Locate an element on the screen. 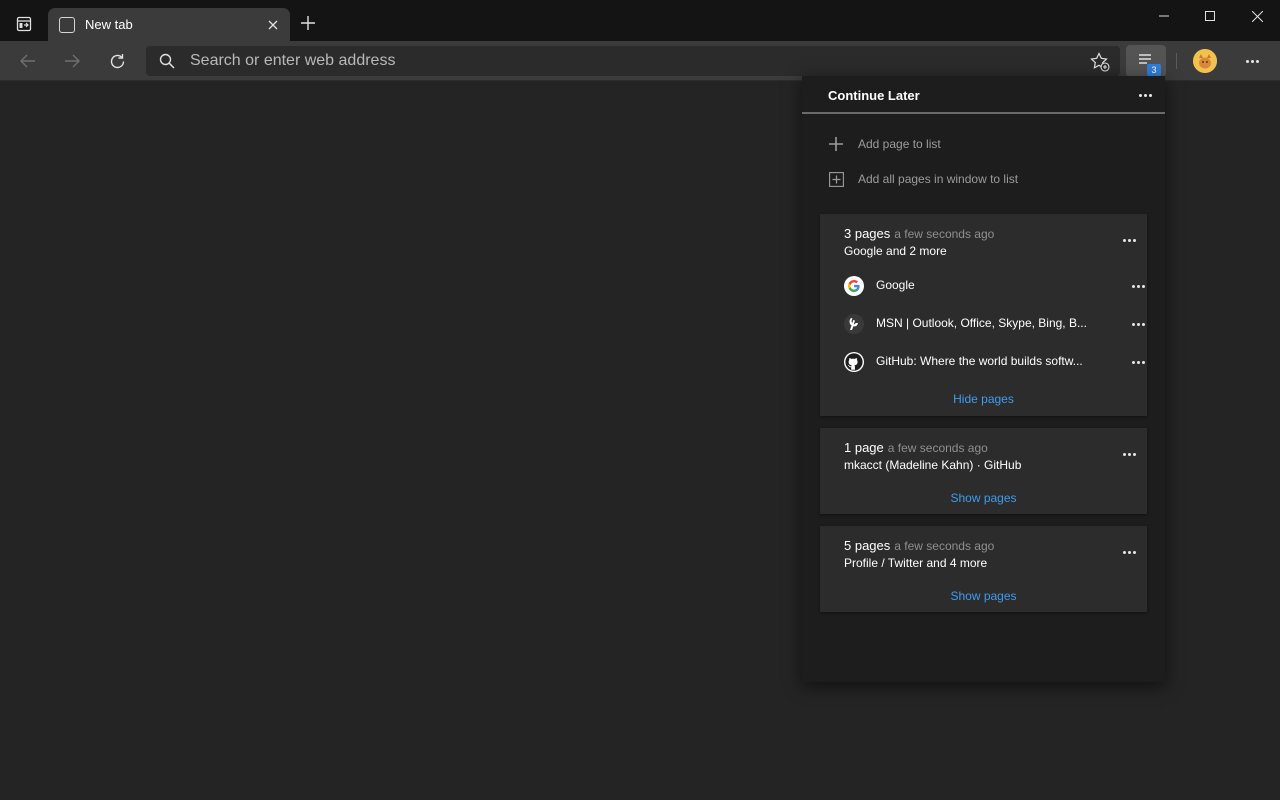  github-icon is located at coordinates (854, 362).